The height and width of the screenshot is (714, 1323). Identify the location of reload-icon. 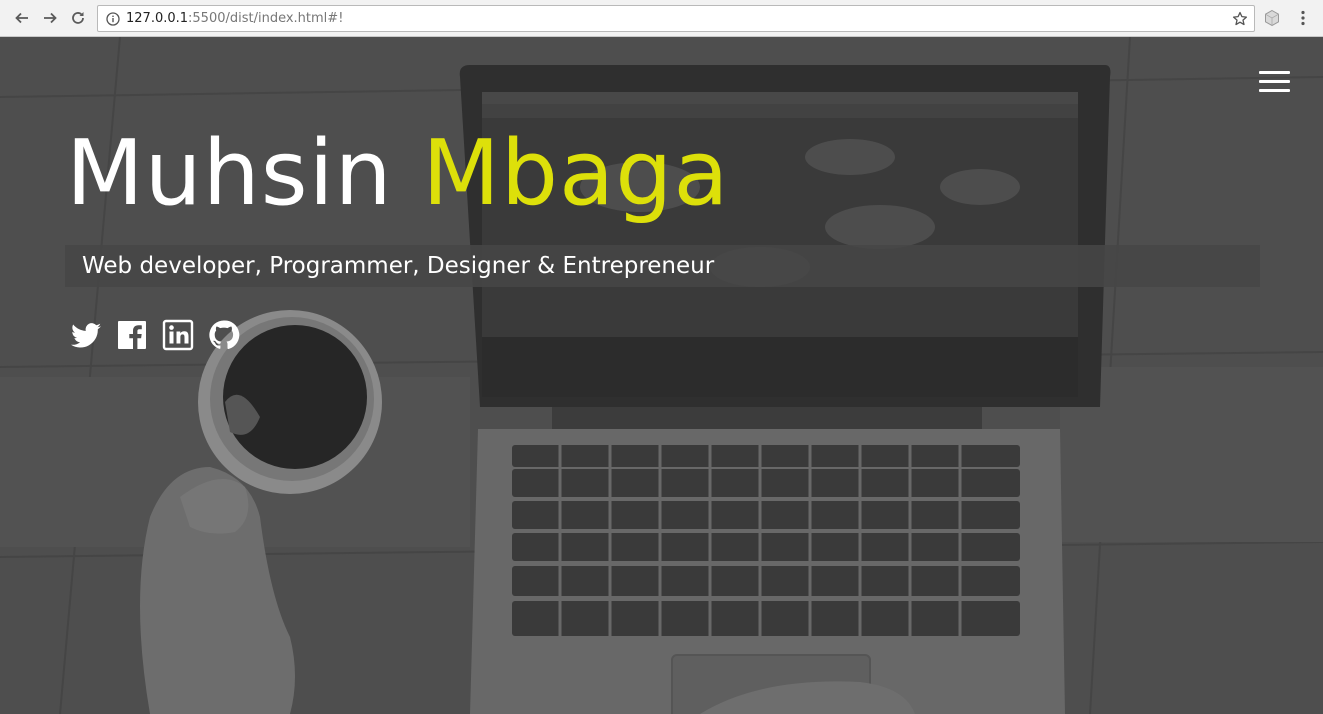
(78, 18).